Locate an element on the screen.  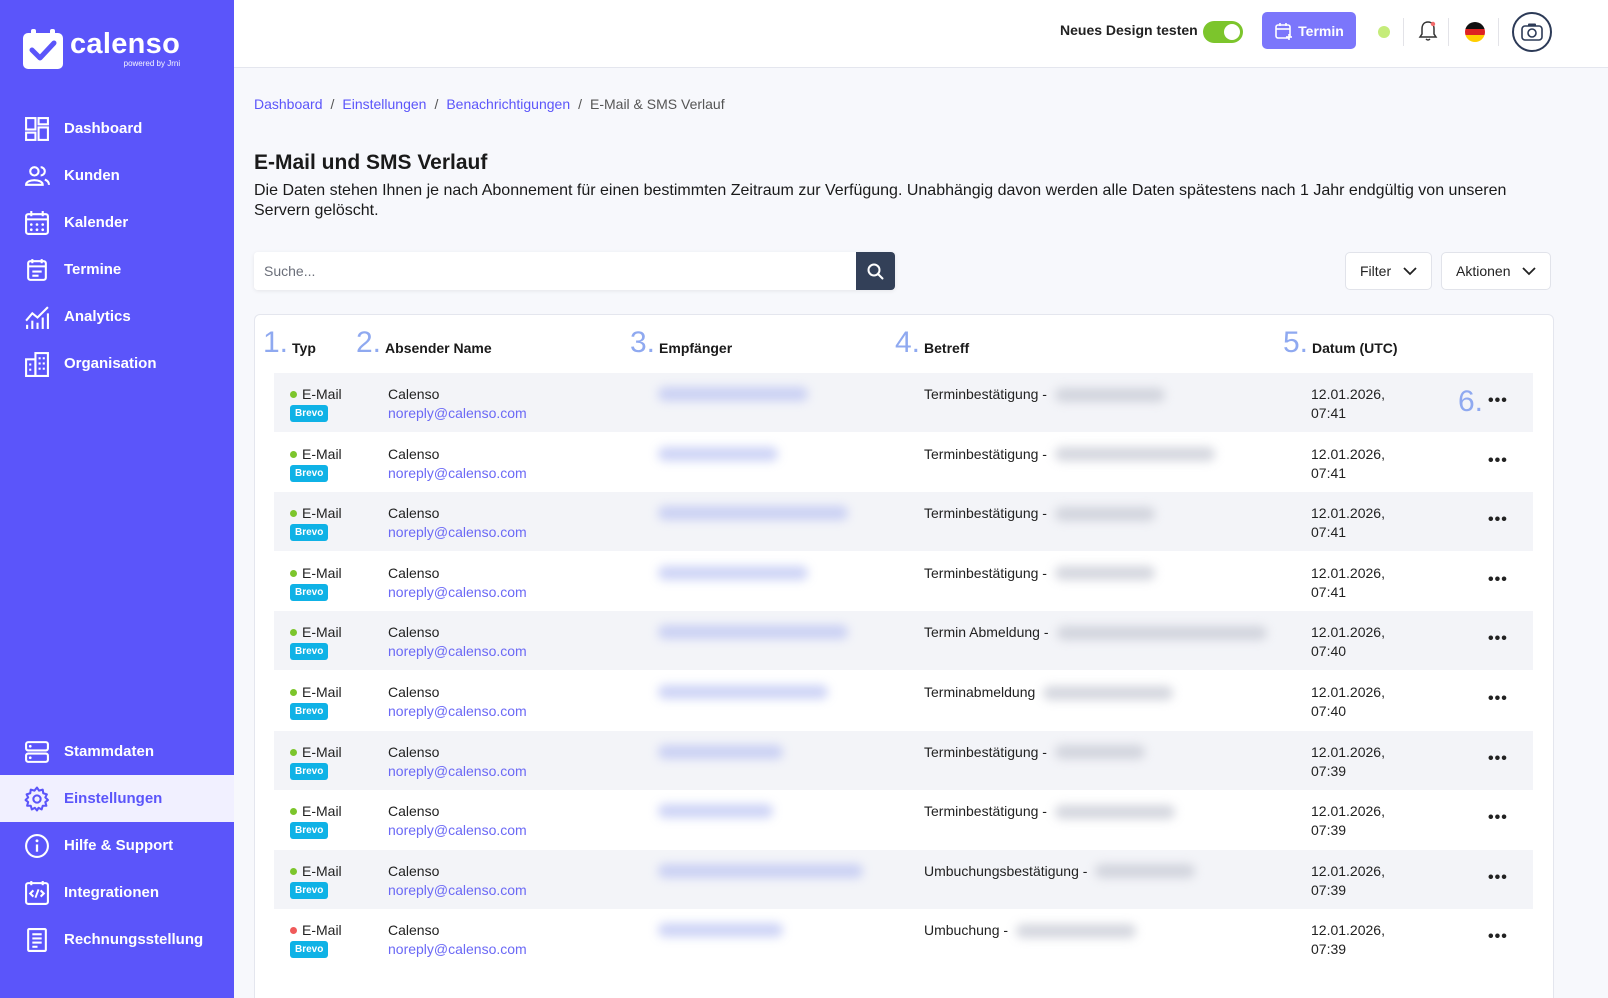
sidebar-item-analytics: Analytics is located at coordinates (117, 316).